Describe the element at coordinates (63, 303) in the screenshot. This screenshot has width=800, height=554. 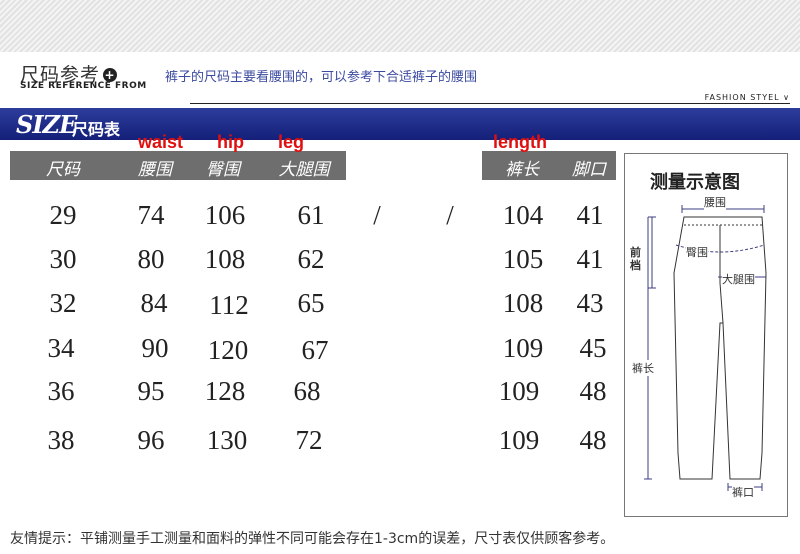
I see `cell-size: 32` at that location.